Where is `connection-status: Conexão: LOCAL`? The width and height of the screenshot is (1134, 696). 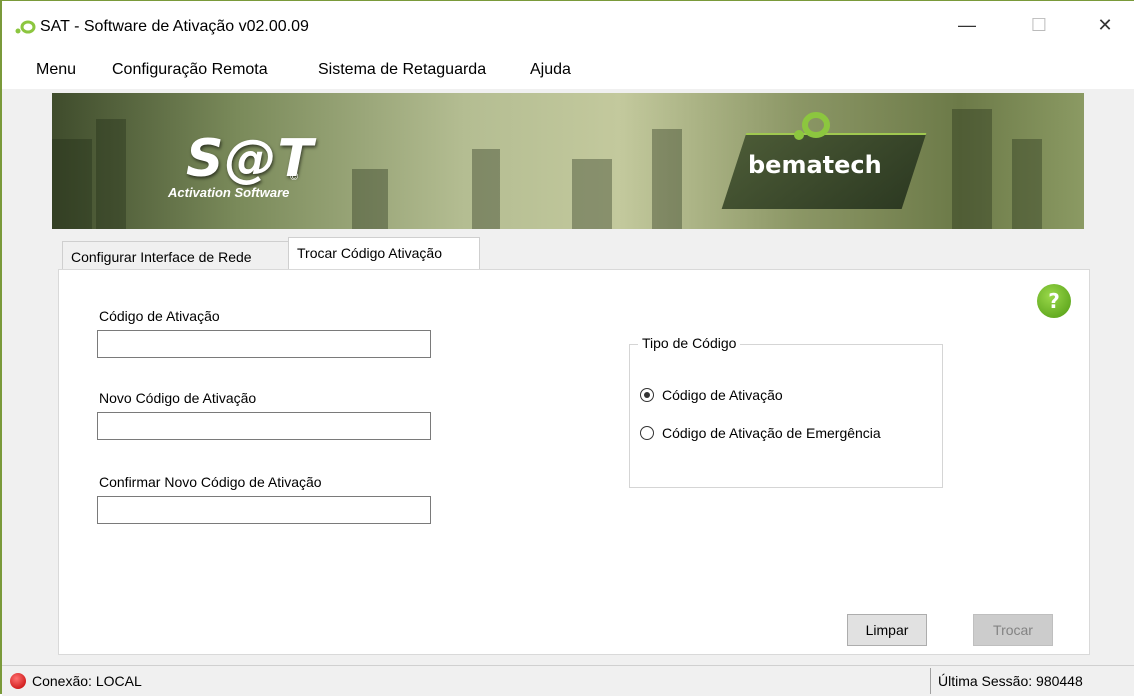
connection-status: Conexão: LOCAL is located at coordinates (87, 681).